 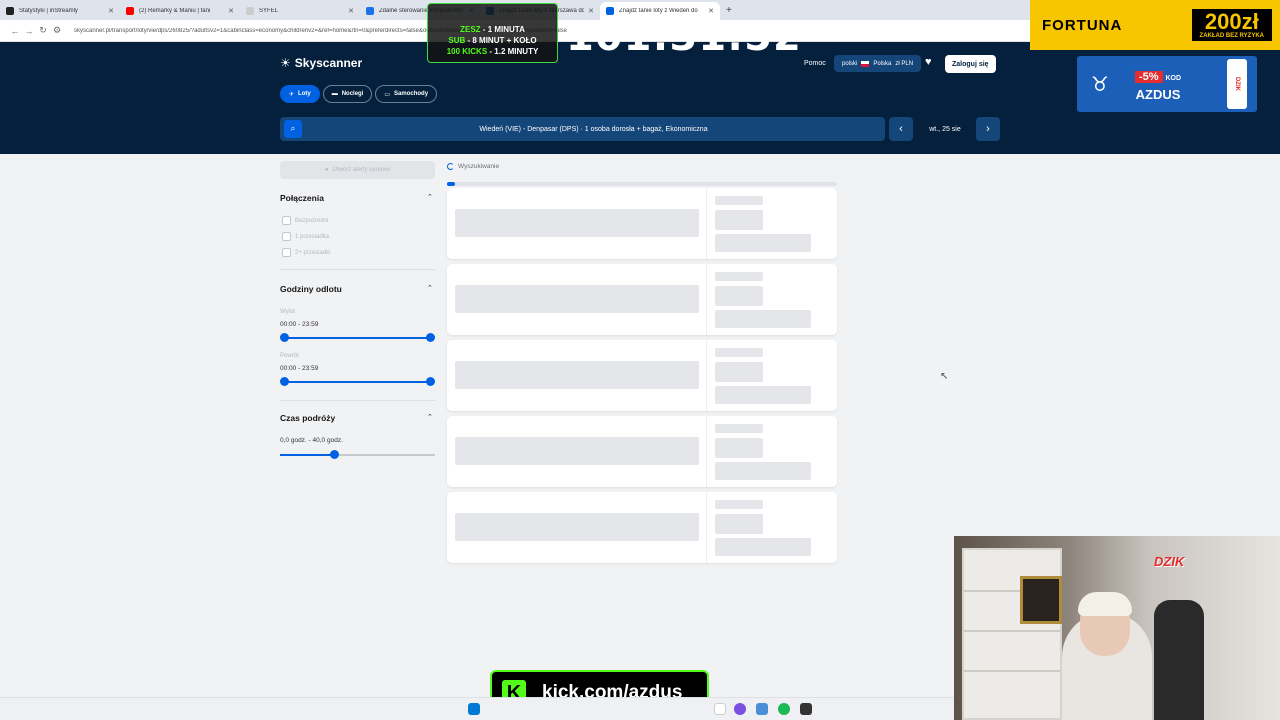 What do you see at coordinates (311, 440) in the screenshot?
I see `duration-range: 0,0 godz. - 40,0 godz.` at bounding box center [311, 440].